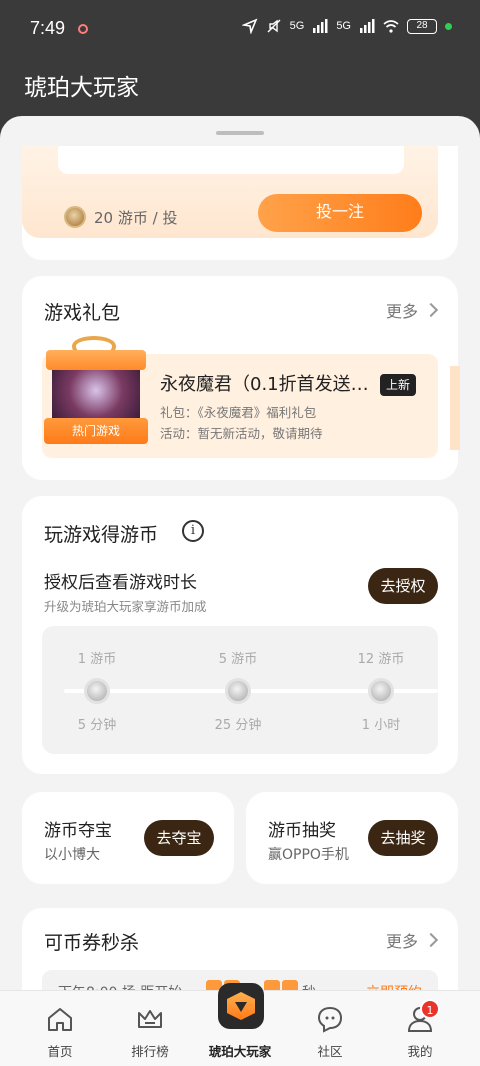 This screenshot has width=480, height=1066. What do you see at coordinates (150, 1019) in the screenshot?
I see `crown-icon` at bounding box center [150, 1019].